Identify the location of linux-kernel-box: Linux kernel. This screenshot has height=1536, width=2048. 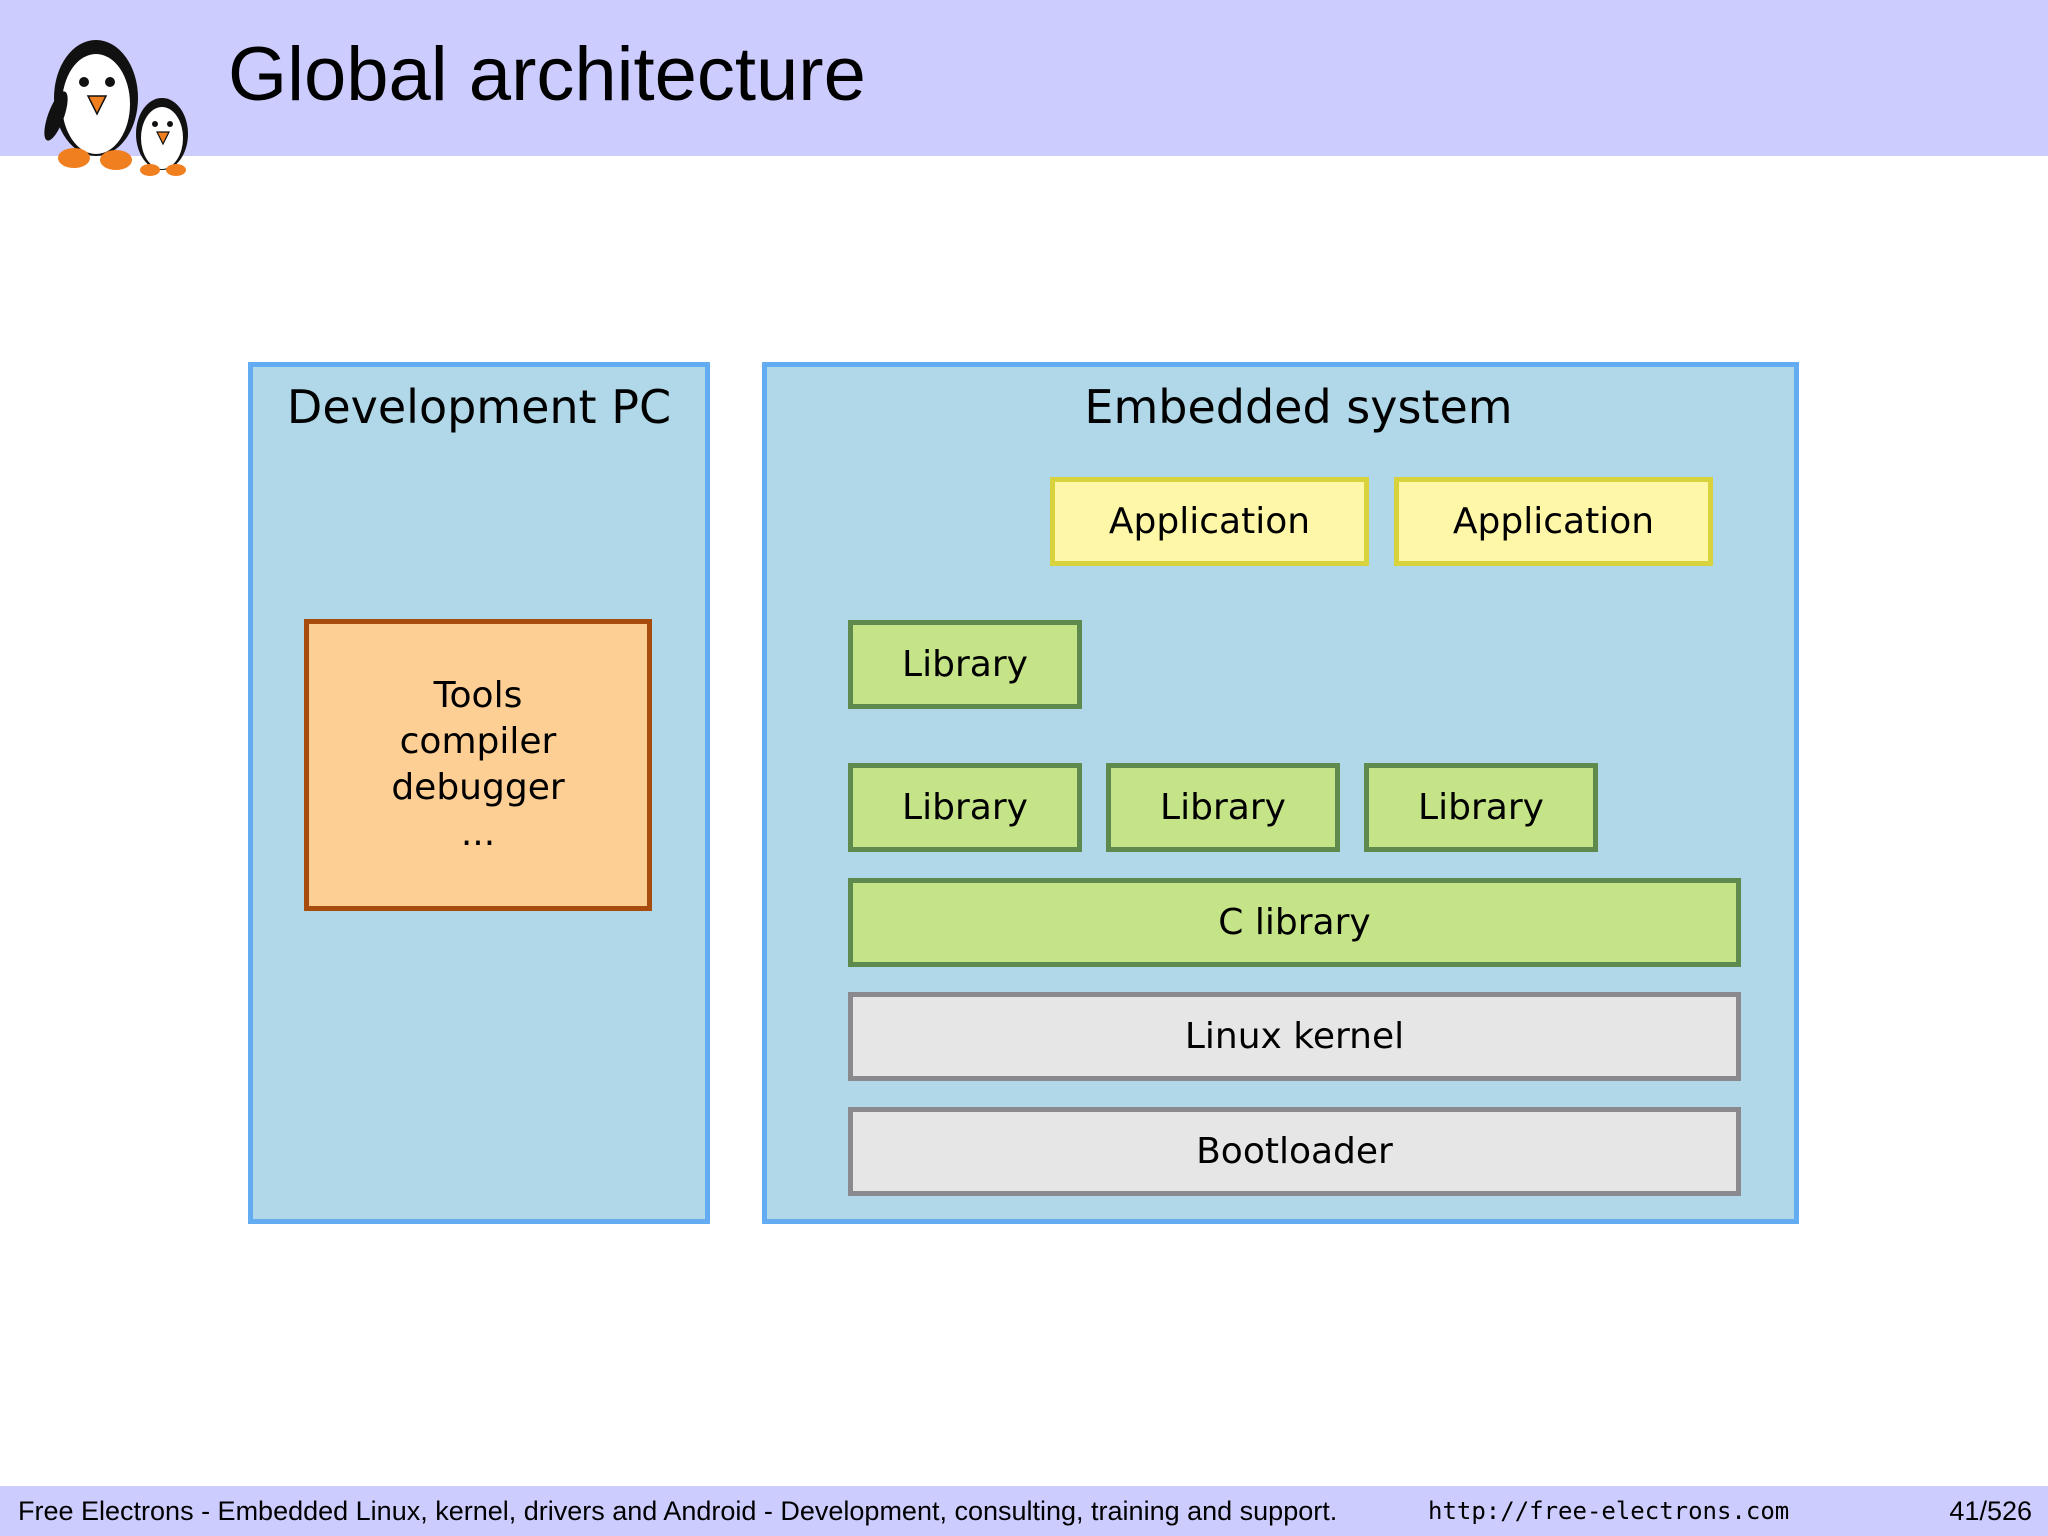
(1294, 1036).